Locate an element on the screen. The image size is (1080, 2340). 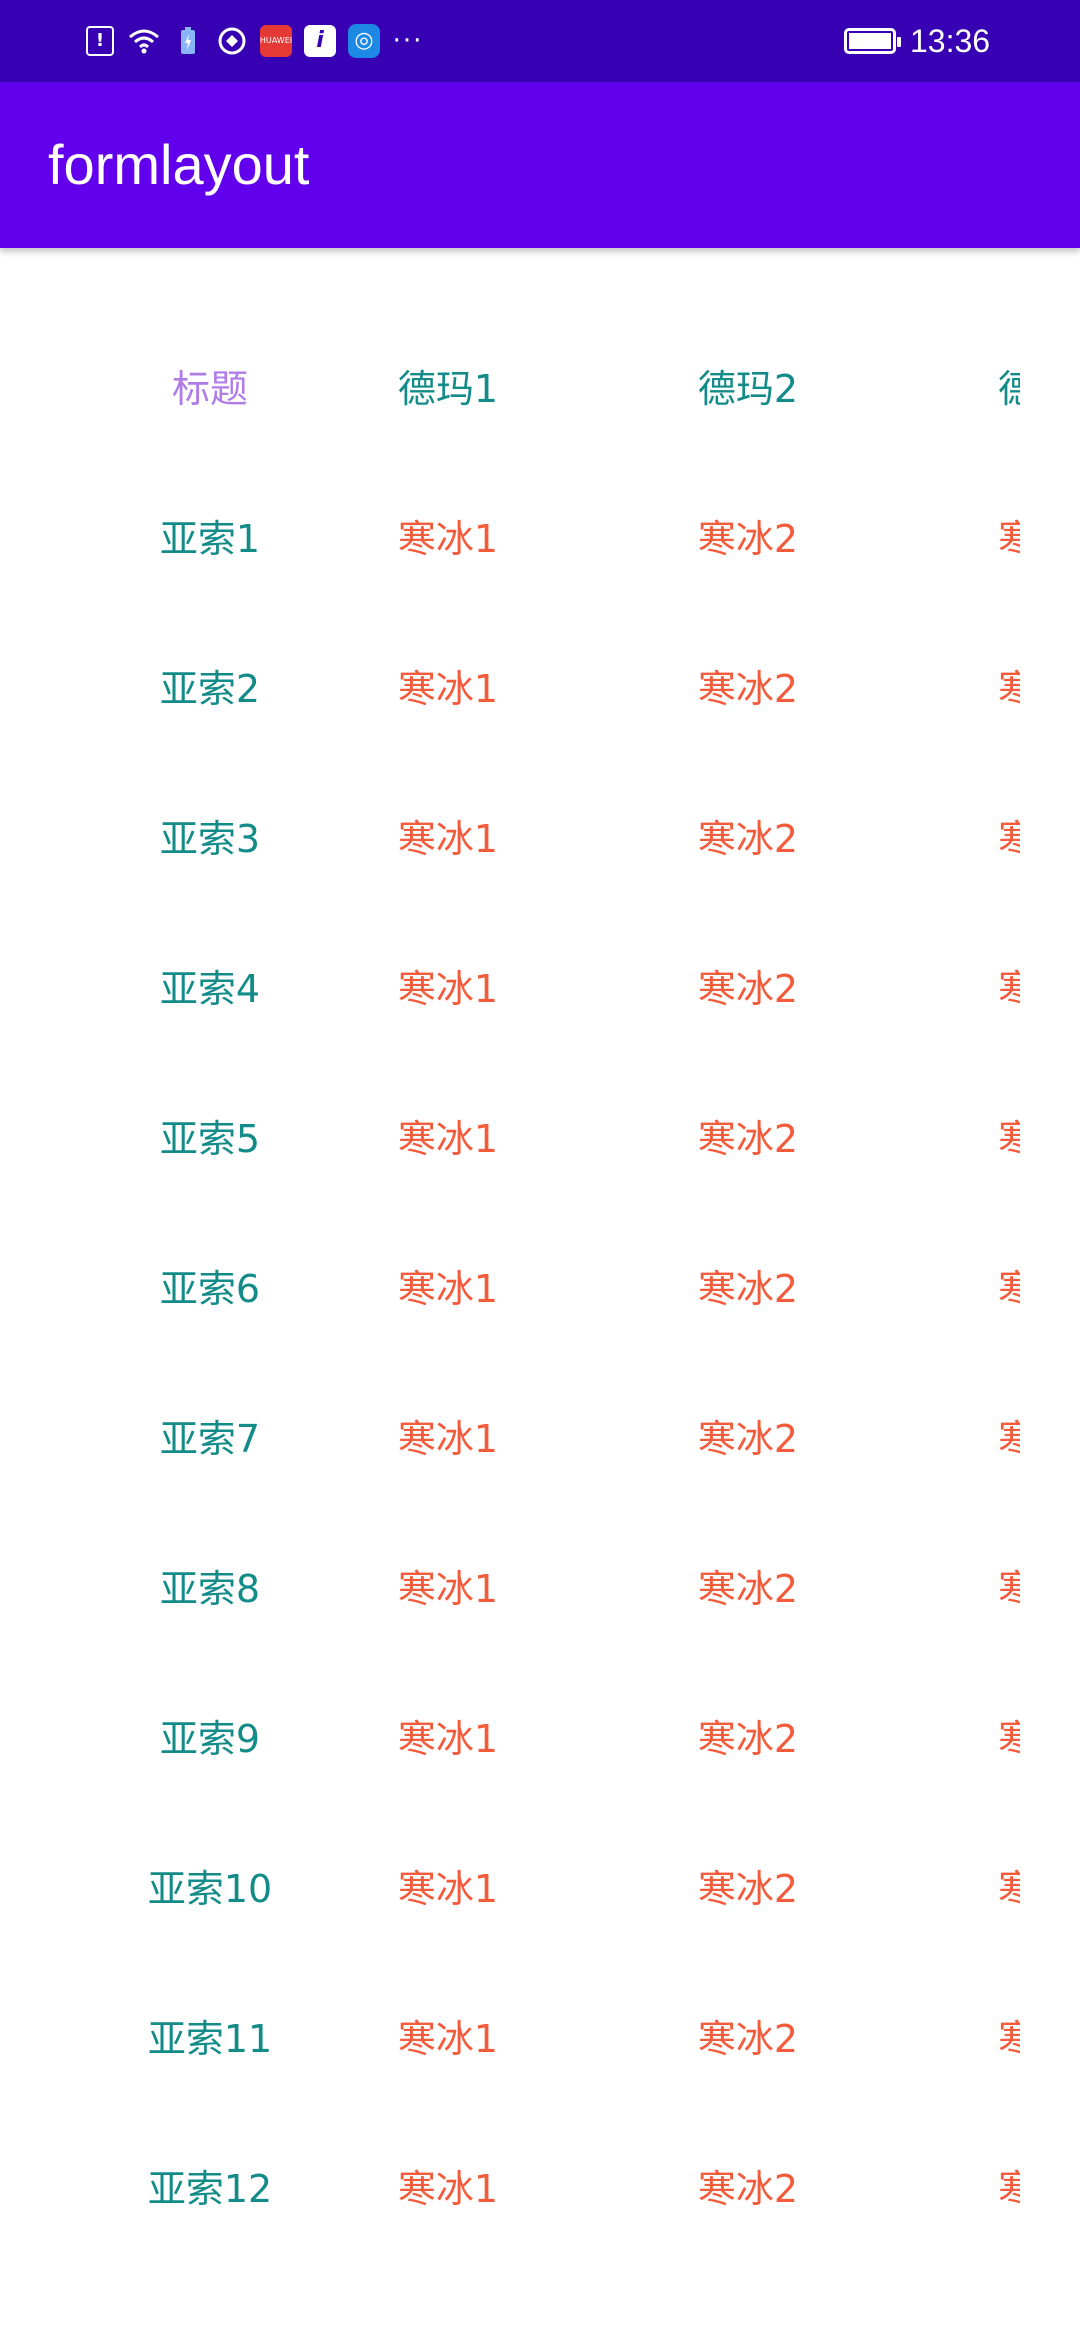
table-row: 亚索7 寒冰1 寒冰2 寒冰3 is located at coordinates (510, 1435).